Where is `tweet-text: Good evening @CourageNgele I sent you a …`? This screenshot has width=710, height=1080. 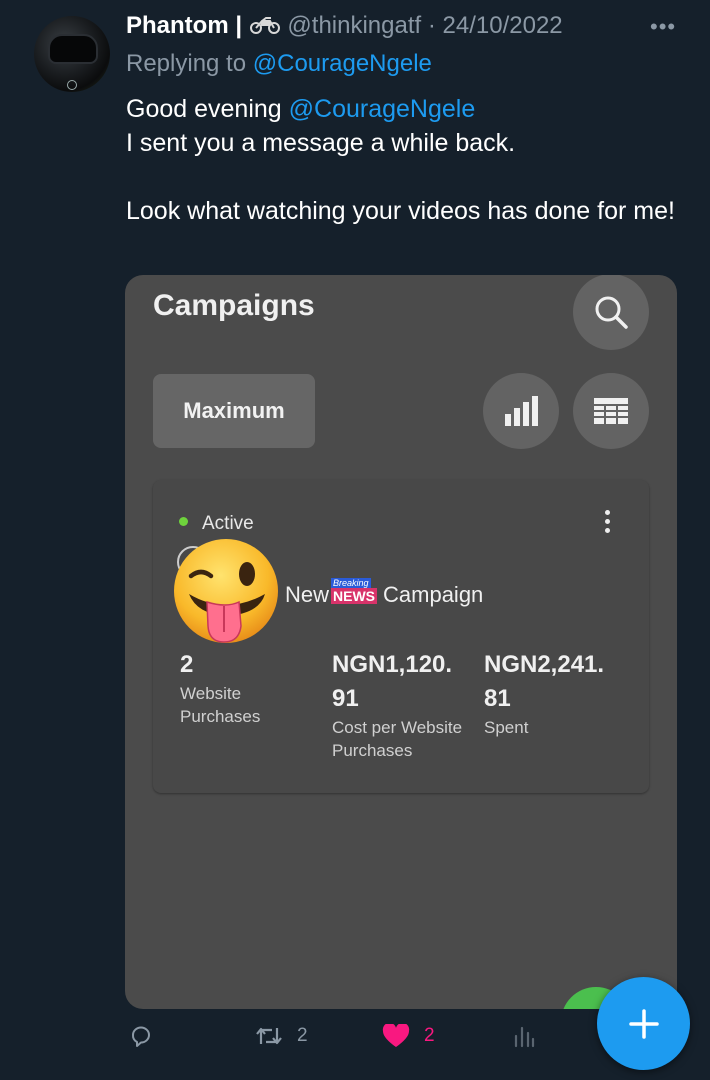 tweet-text: Good evening @CourageNgele I sent you a … is located at coordinates (406, 160).